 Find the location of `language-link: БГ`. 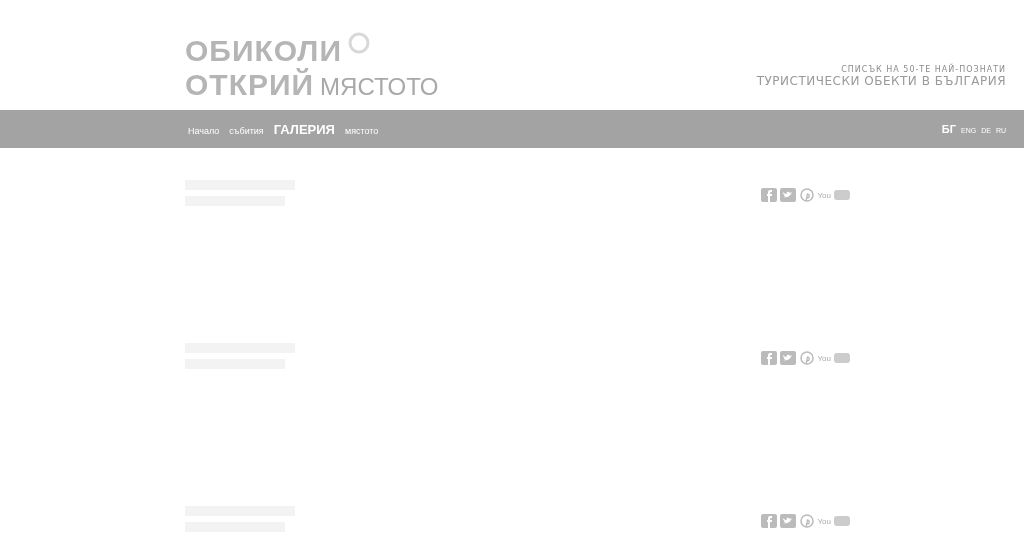

language-link: БГ is located at coordinates (948, 129).